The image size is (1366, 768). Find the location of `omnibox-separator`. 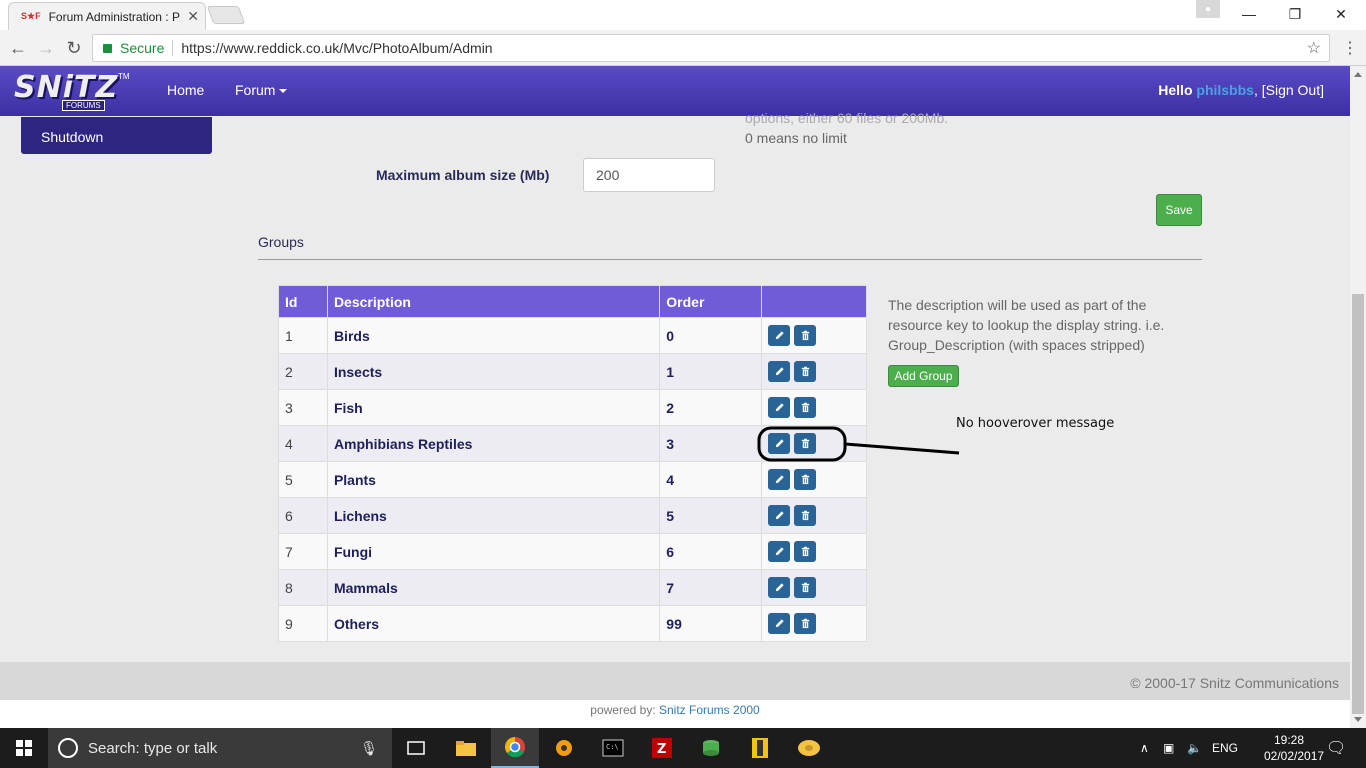

omnibox-separator is located at coordinates (173, 48).